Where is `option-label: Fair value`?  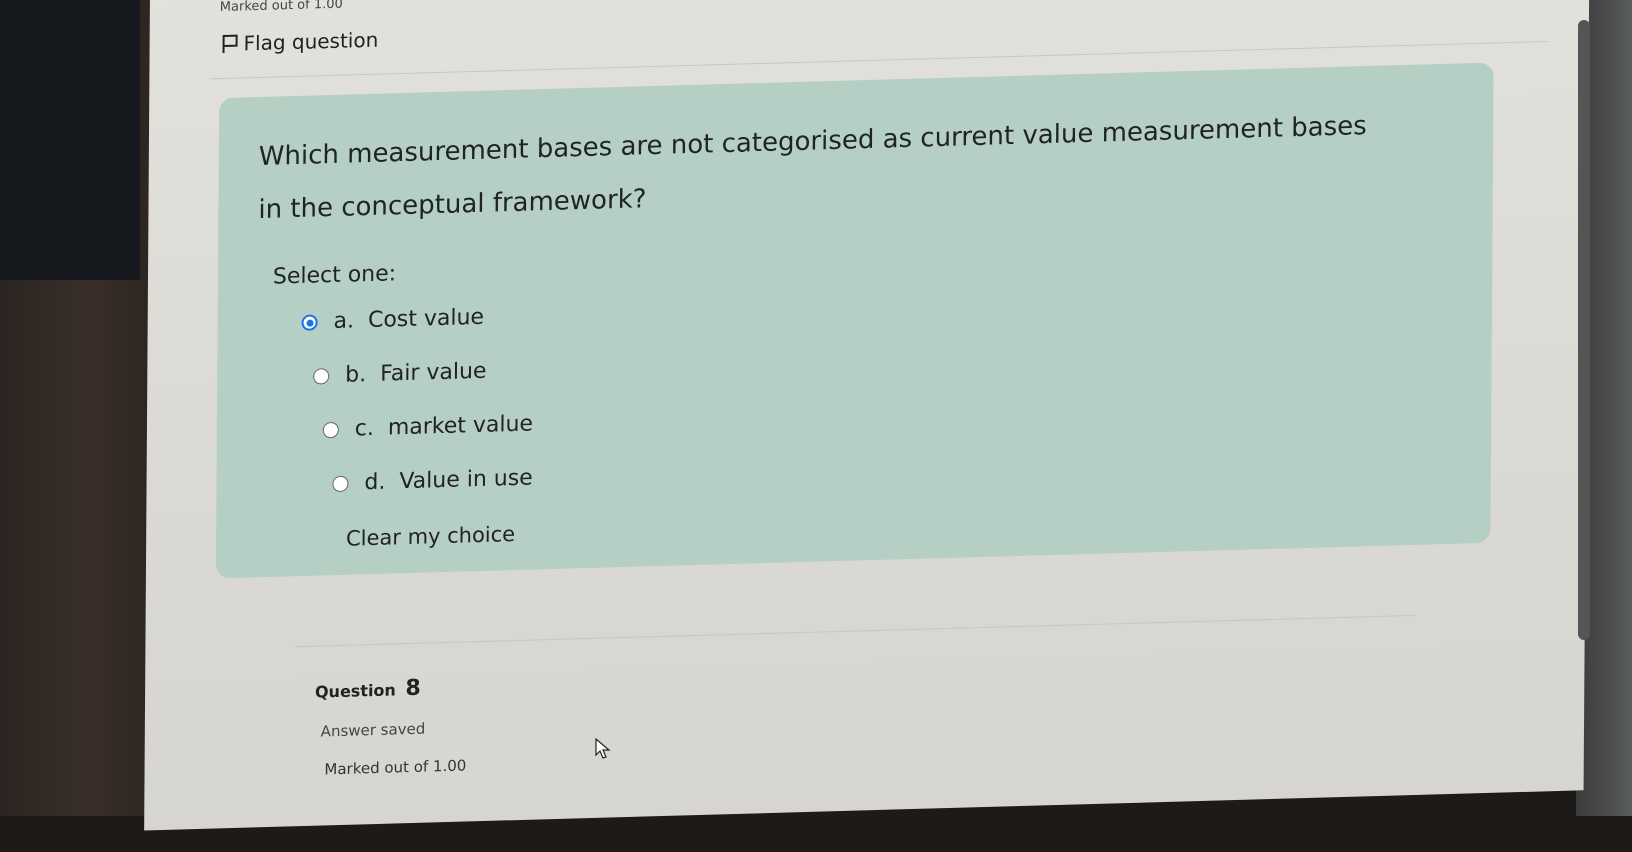 option-label: Fair value is located at coordinates (433, 372).